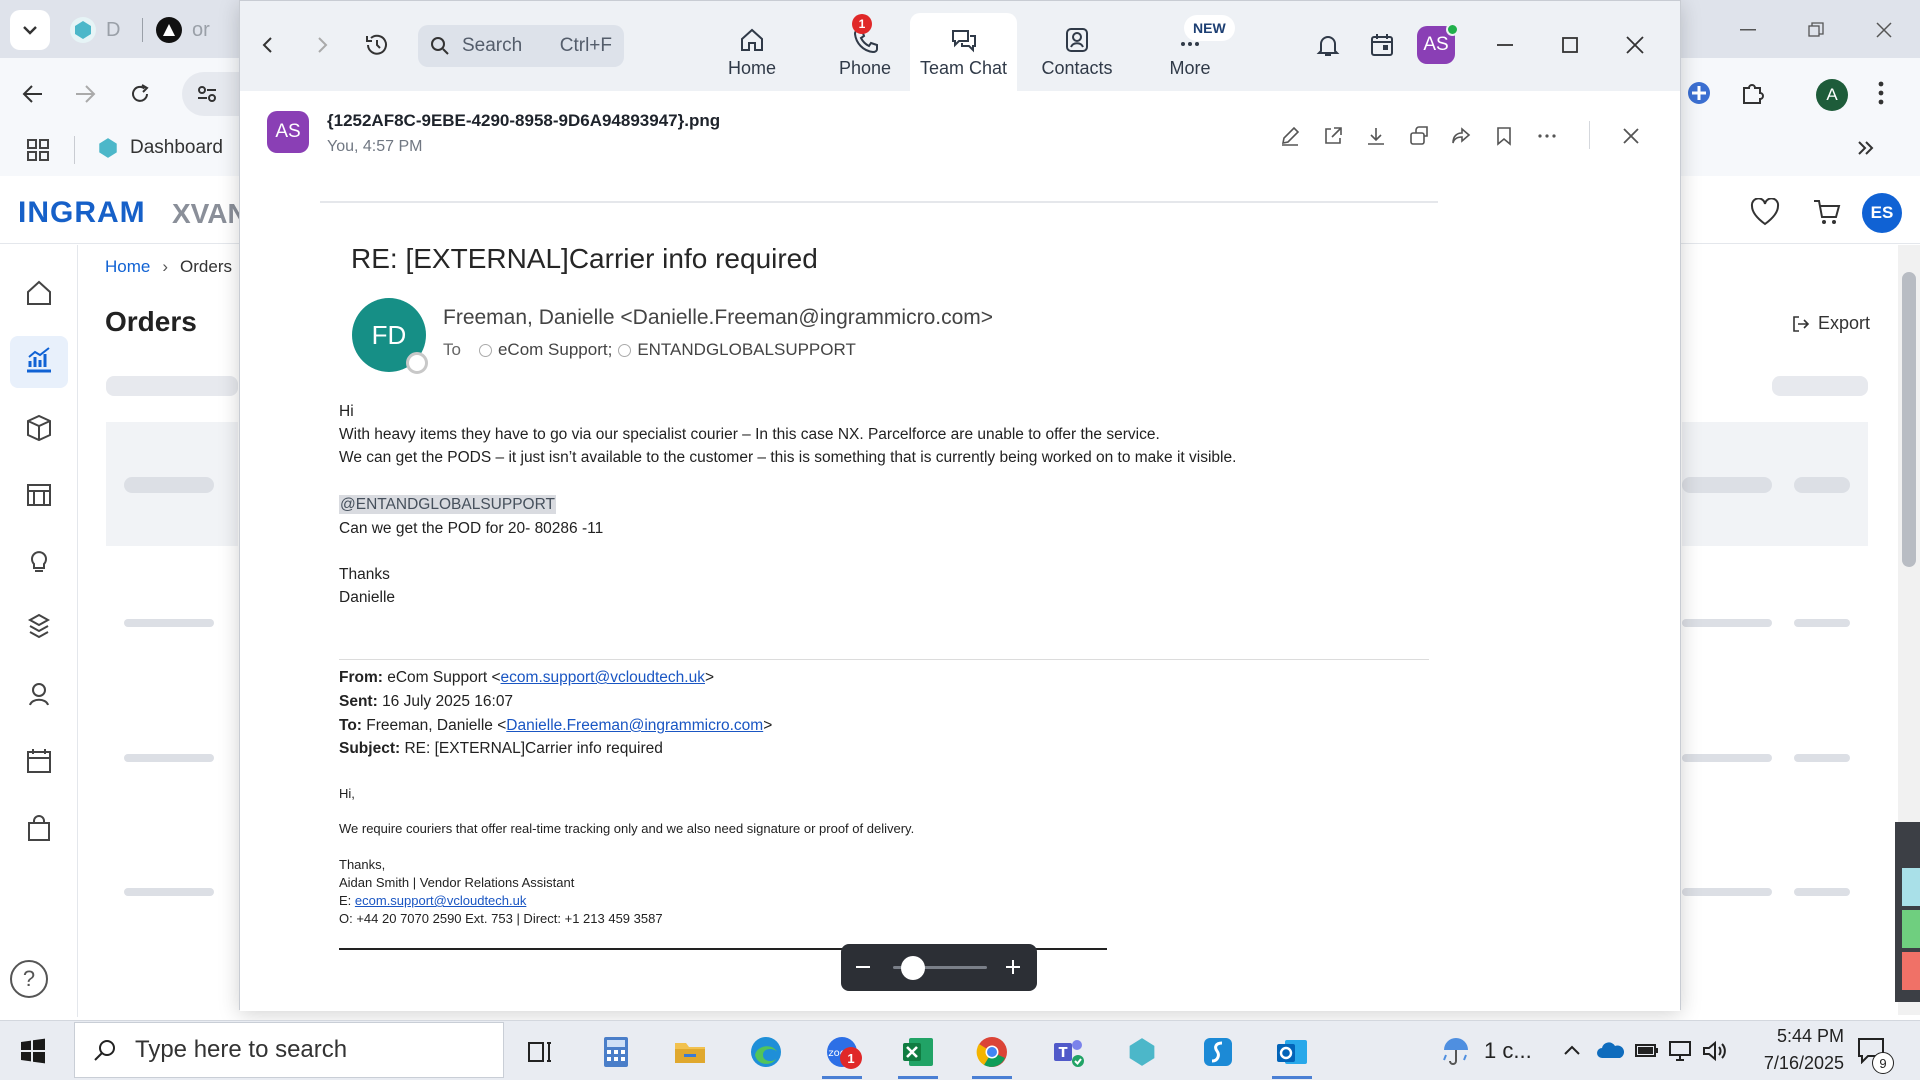  I want to click on rail-home-icon, so click(39, 293).